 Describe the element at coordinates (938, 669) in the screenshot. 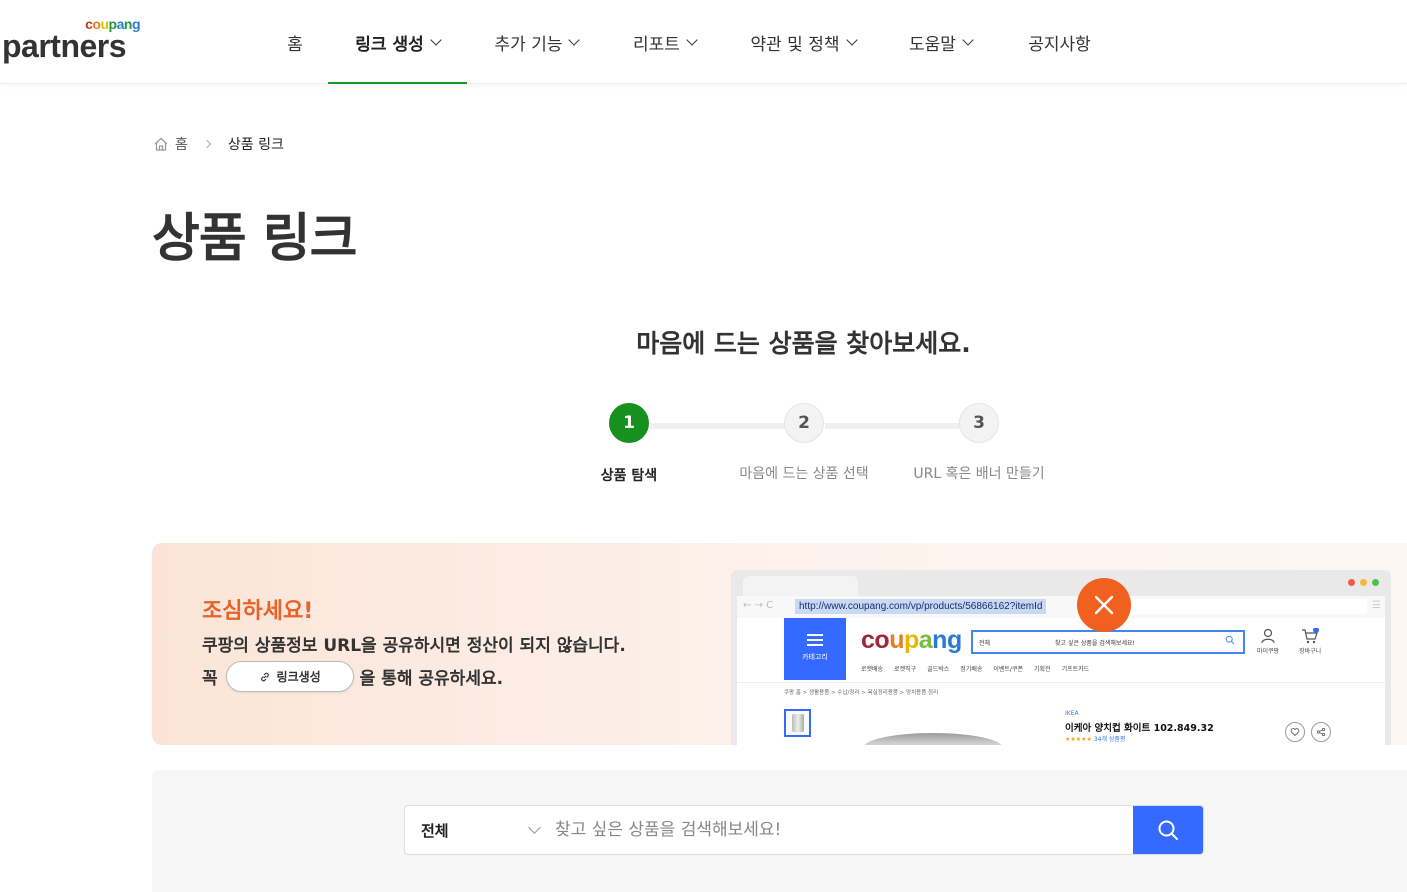

I see `mock-subnav-item: 골드박스` at that location.